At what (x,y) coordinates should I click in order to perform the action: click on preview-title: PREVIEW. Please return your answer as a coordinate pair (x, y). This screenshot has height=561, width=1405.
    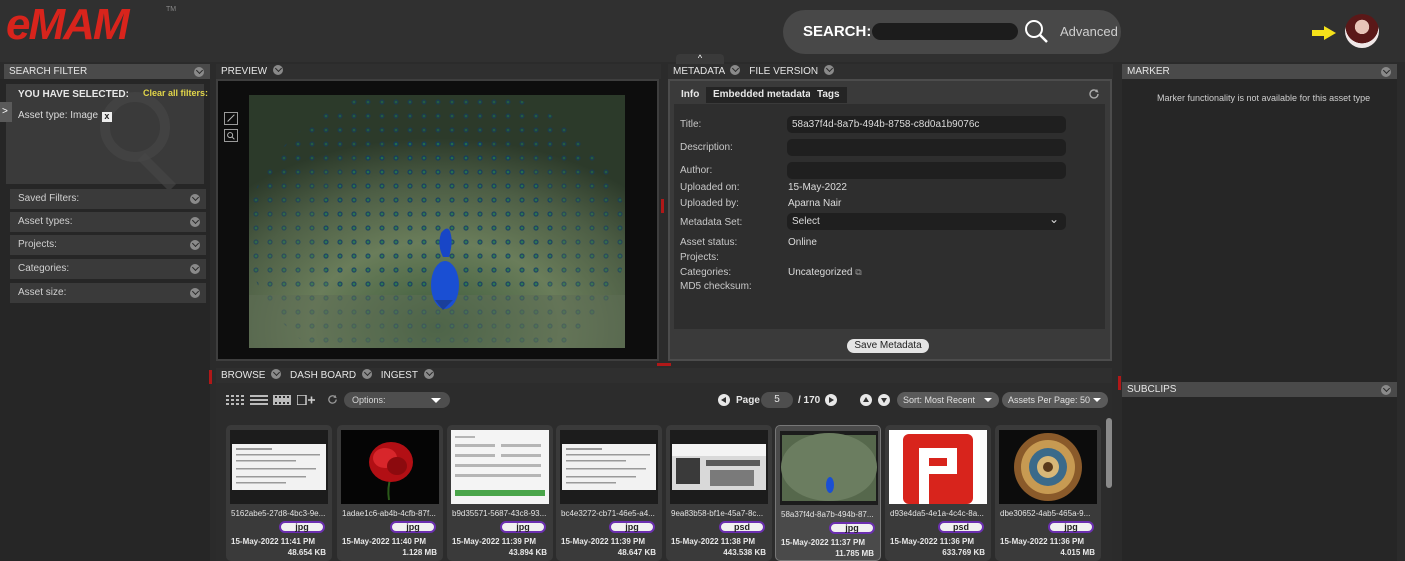
    Looking at the image, I should click on (244, 71).